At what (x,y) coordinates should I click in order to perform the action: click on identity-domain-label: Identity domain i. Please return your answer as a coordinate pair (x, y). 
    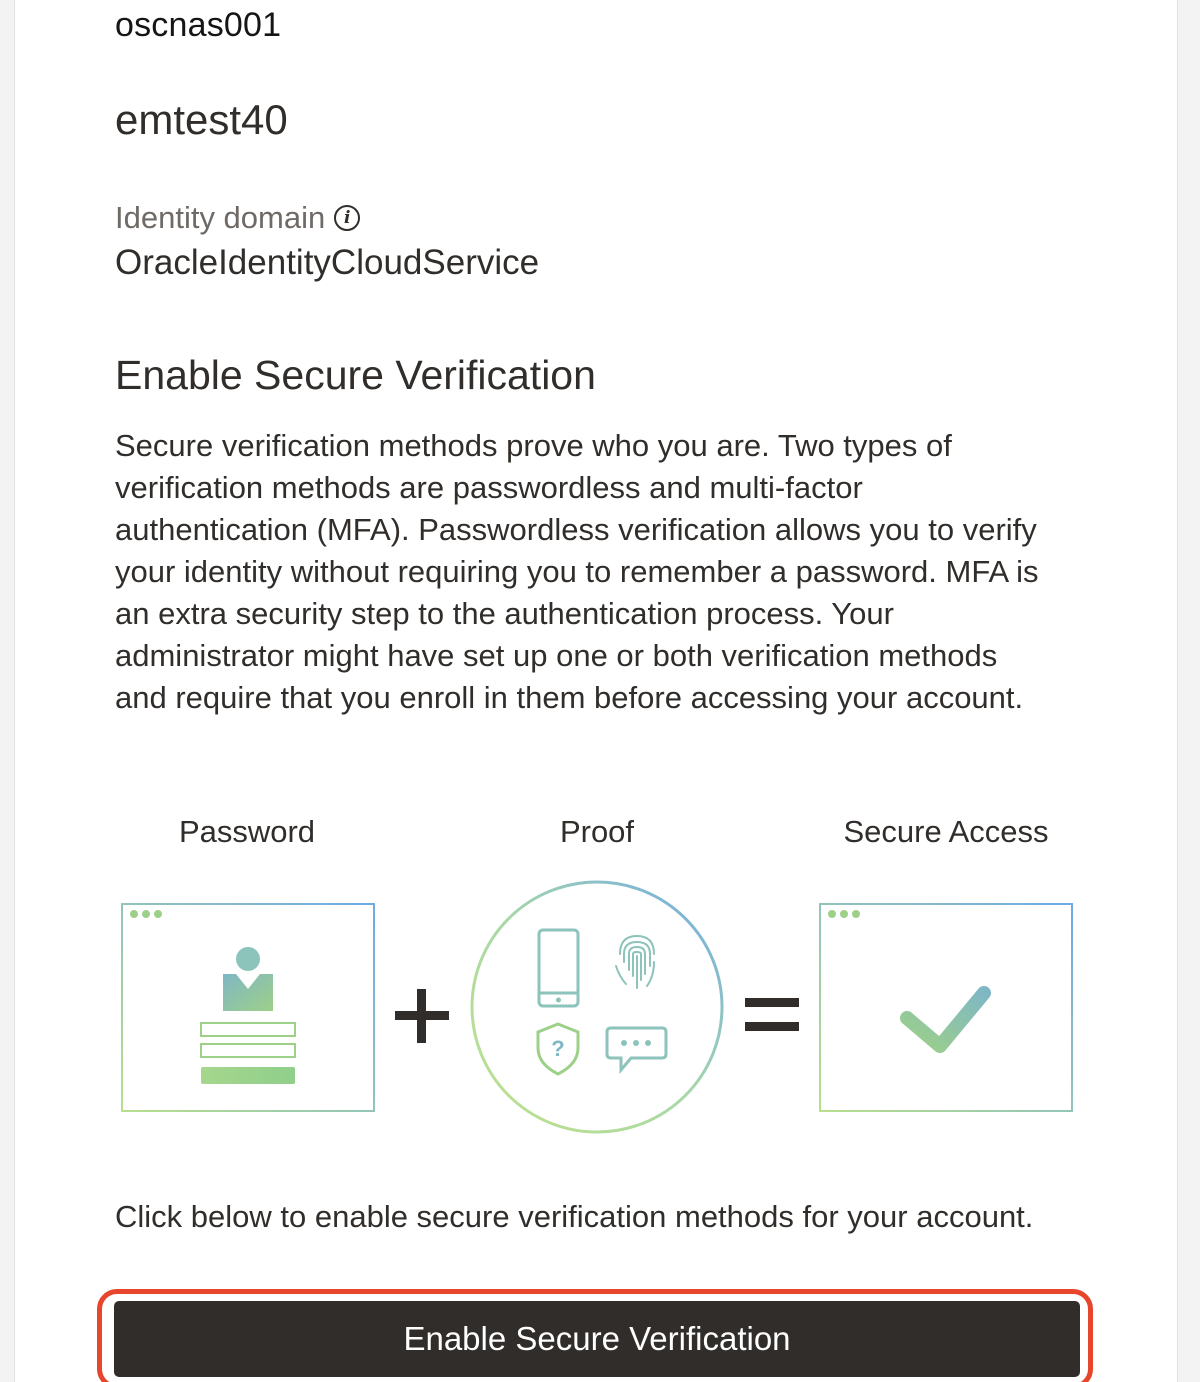
    Looking at the image, I should click on (238, 218).